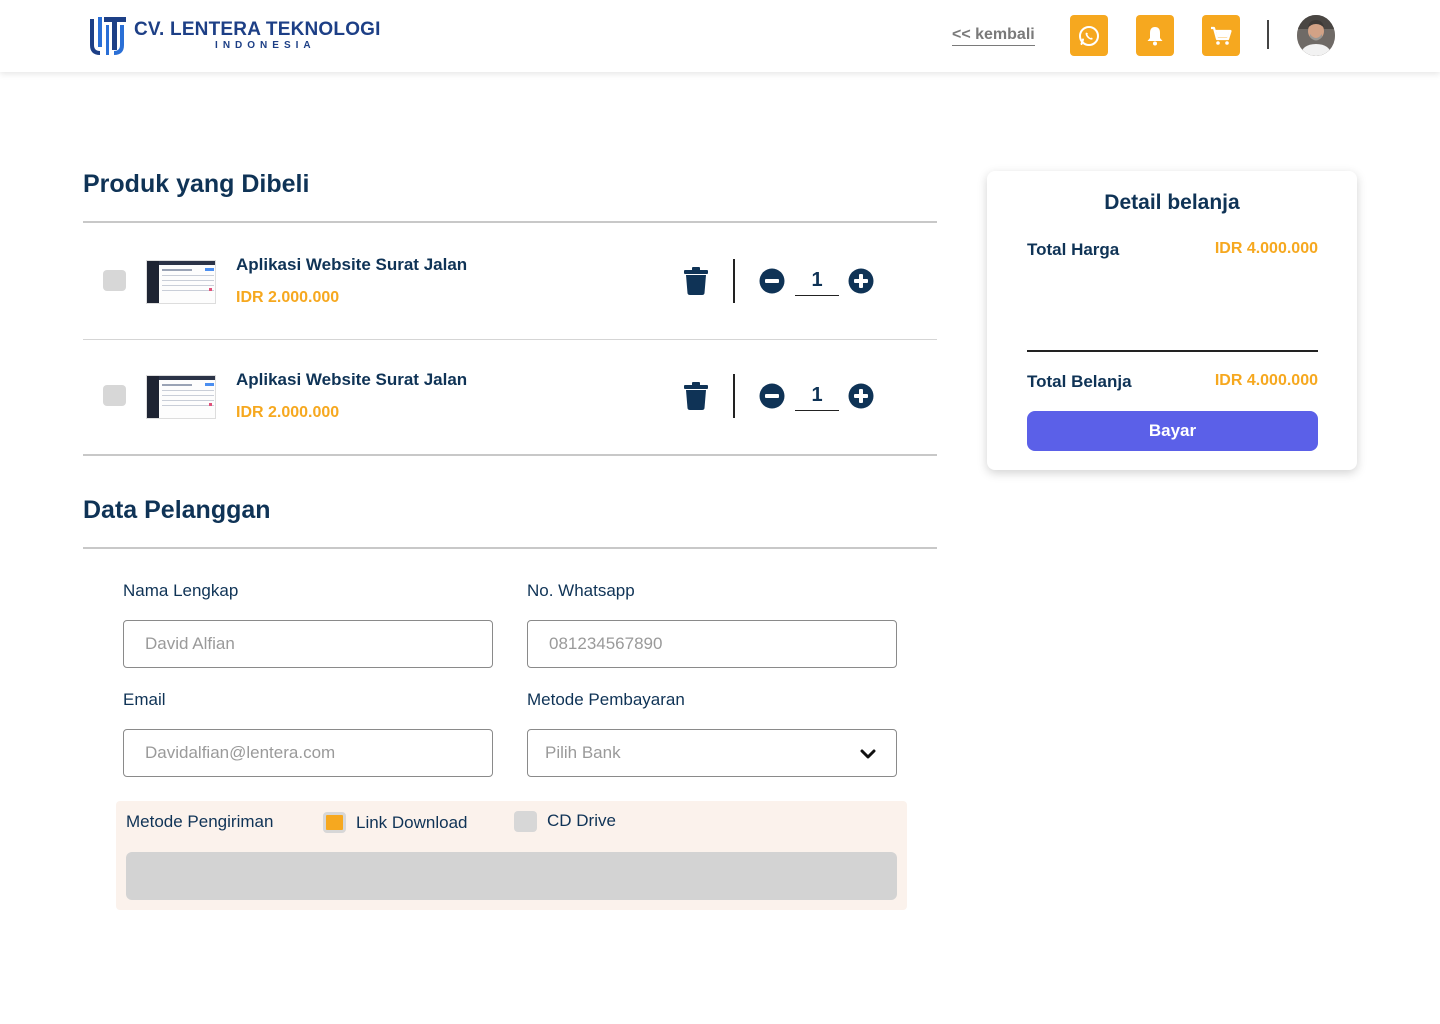  I want to click on payment-method-select: Pilih Bank, so click(712, 753).